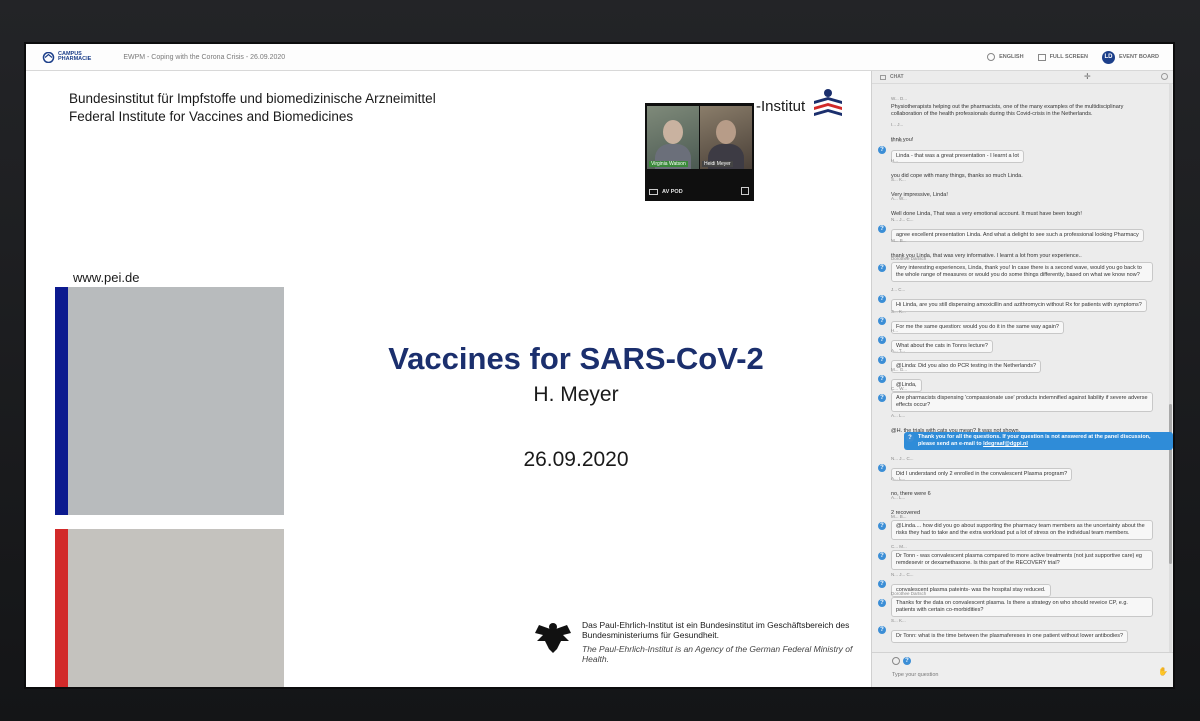  What do you see at coordinates (553, 639) in the screenshot?
I see `german-eagle-icon` at bounding box center [553, 639].